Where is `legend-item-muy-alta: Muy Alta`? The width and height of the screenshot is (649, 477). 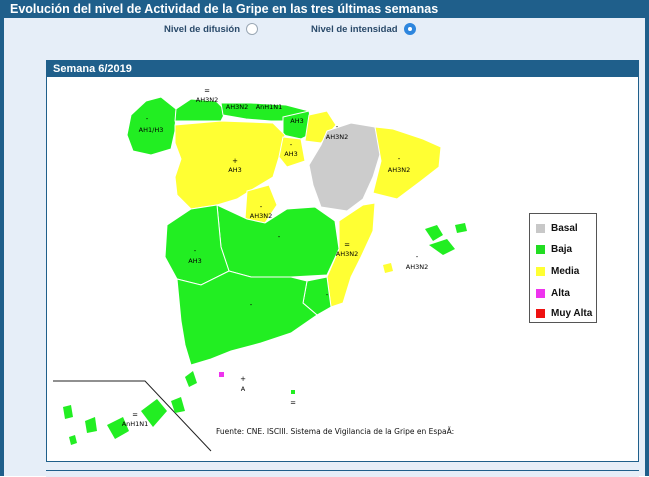 legend-item-muy-alta: Muy Alta is located at coordinates (564, 313).